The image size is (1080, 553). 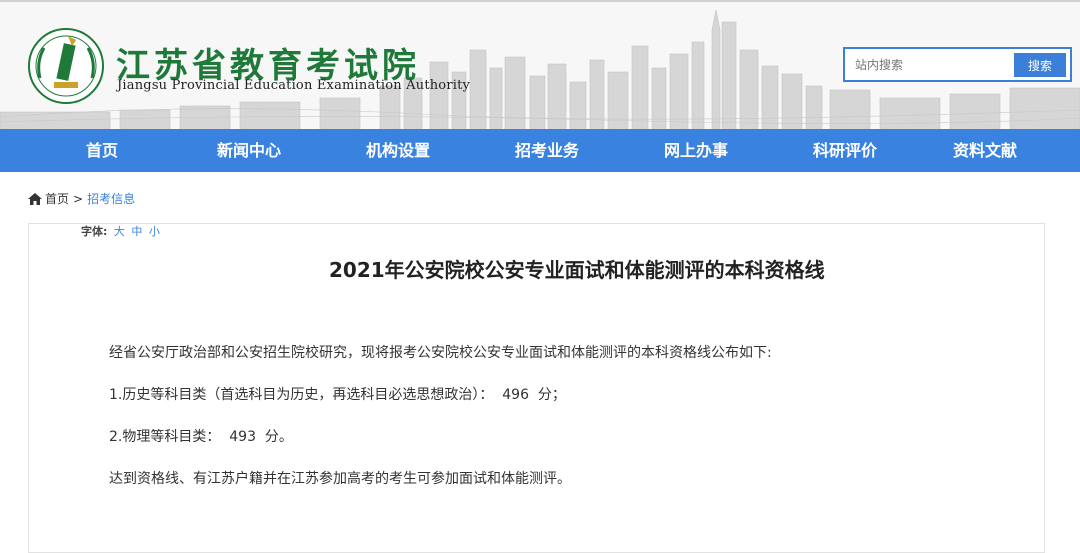 What do you see at coordinates (94, 231) in the screenshot?
I see `font-size-label: 字体:` at bounding box center [94, 231].